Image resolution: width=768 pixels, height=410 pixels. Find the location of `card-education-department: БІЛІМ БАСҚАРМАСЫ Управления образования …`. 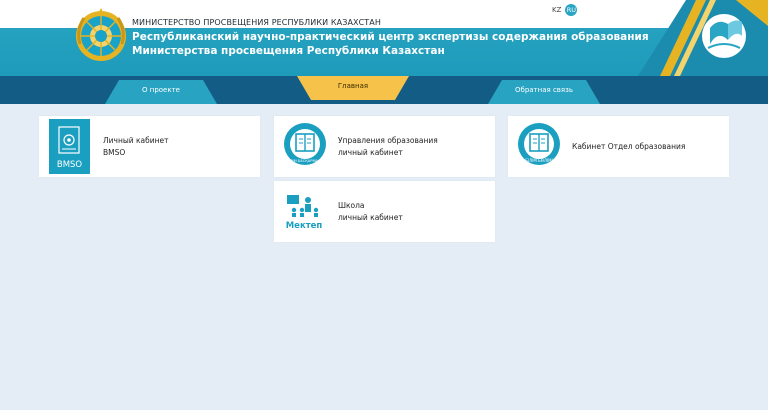

card-education-department: БІЛІМ БАСҚАРМАСЫ Управления образования … is located at coordinates (384, 146).